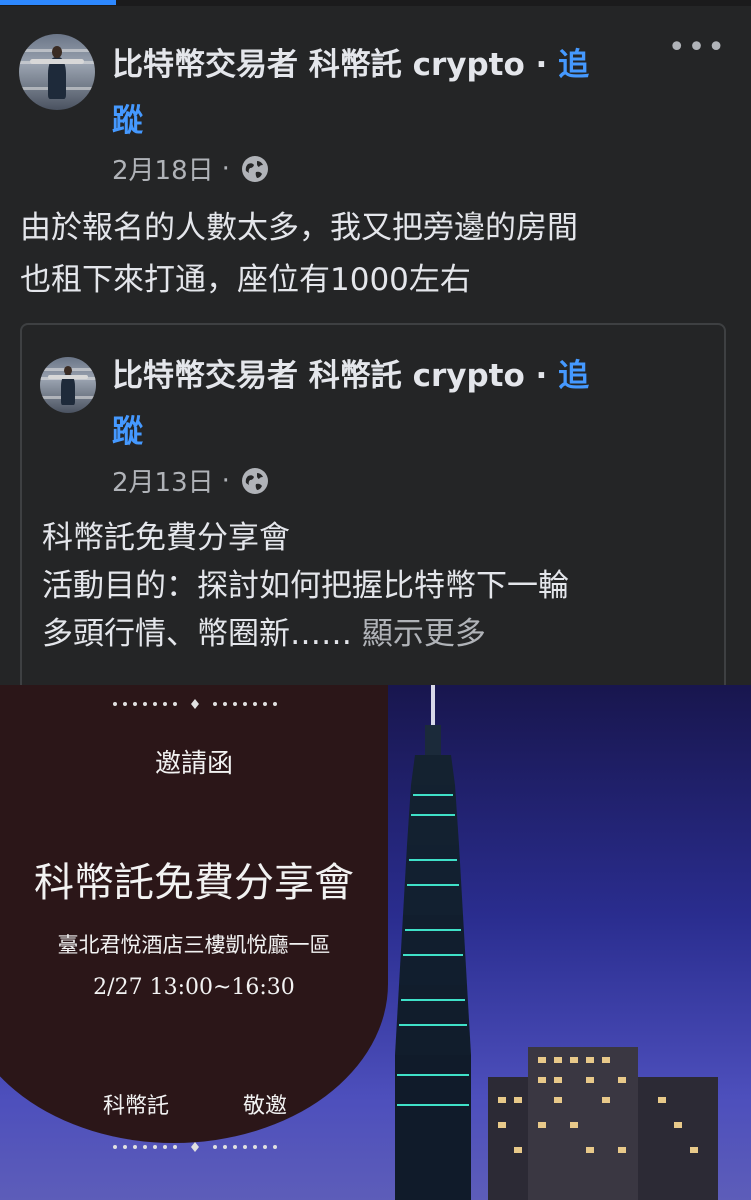 The height and width of the screenshot is (1200, 751). I want to click on taipei-101-tower, so click(433, 942).